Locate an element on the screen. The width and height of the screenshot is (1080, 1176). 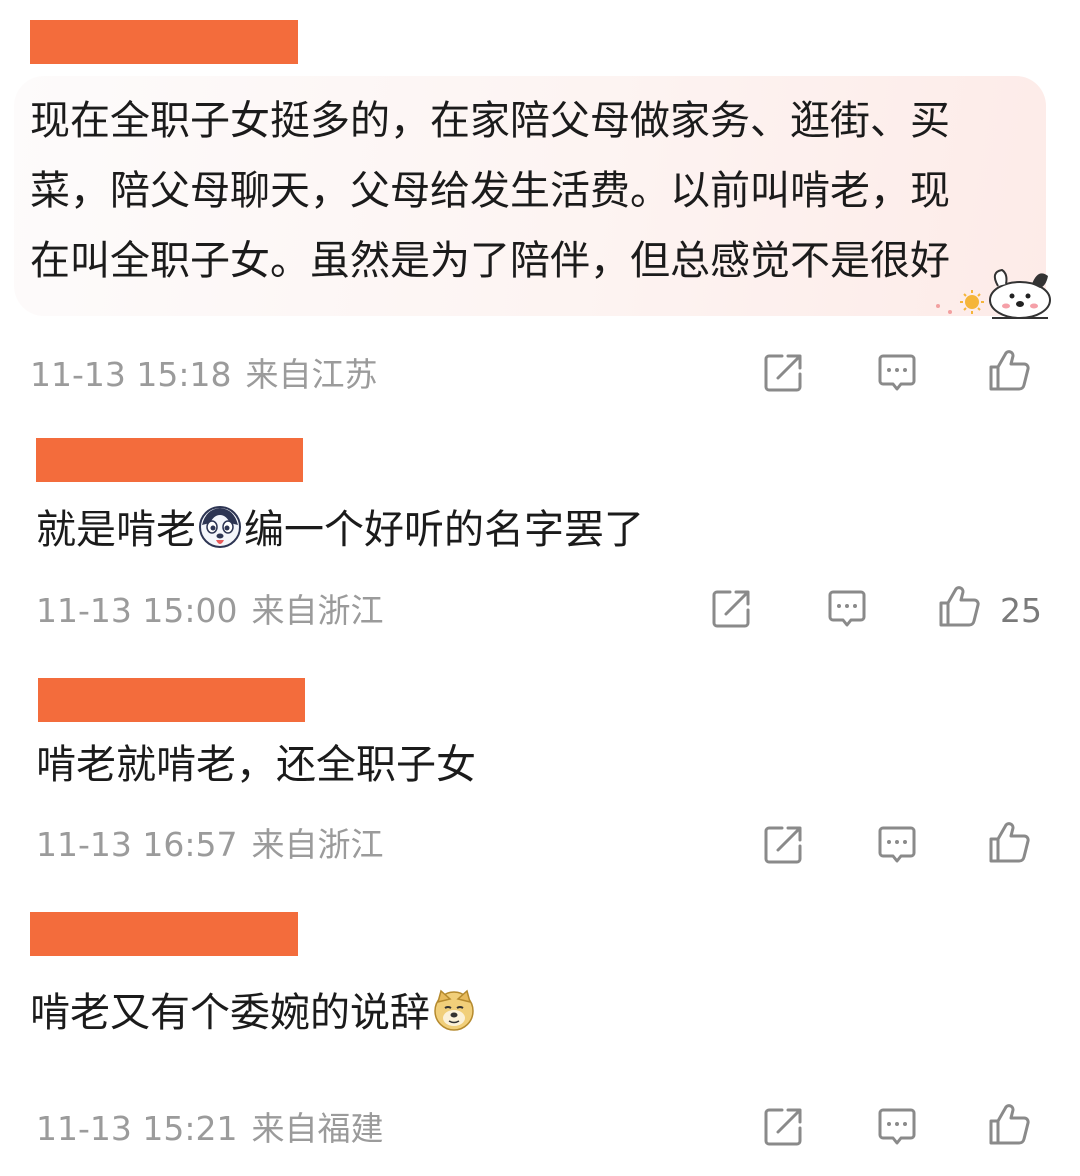
comment-location: 来自福建 is located at coordinates (317, 1128).